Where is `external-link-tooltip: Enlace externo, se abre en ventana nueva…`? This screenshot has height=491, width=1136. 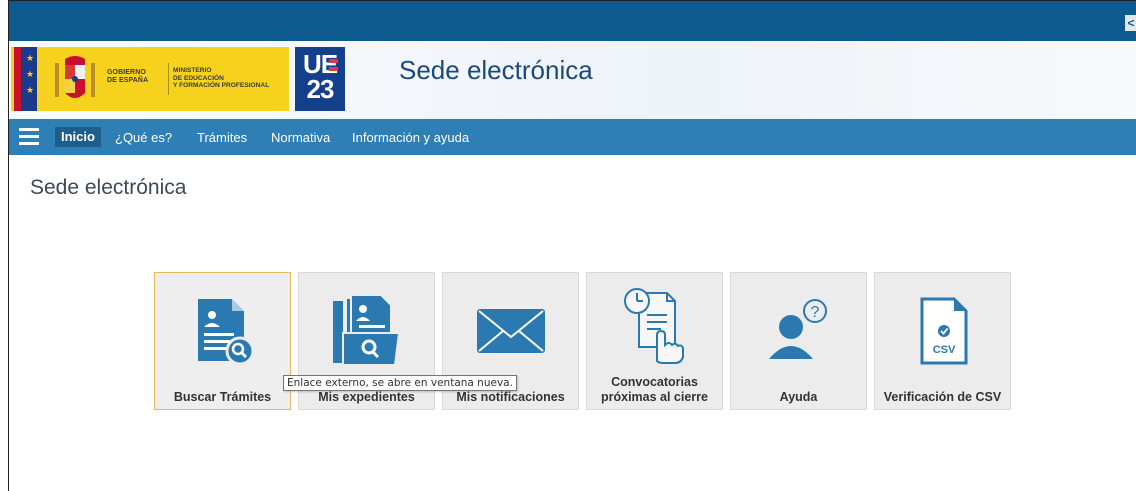 external-link-tooltip: Enlace externo, se abre en ventana nueva… is located at coordinates (400, 383).